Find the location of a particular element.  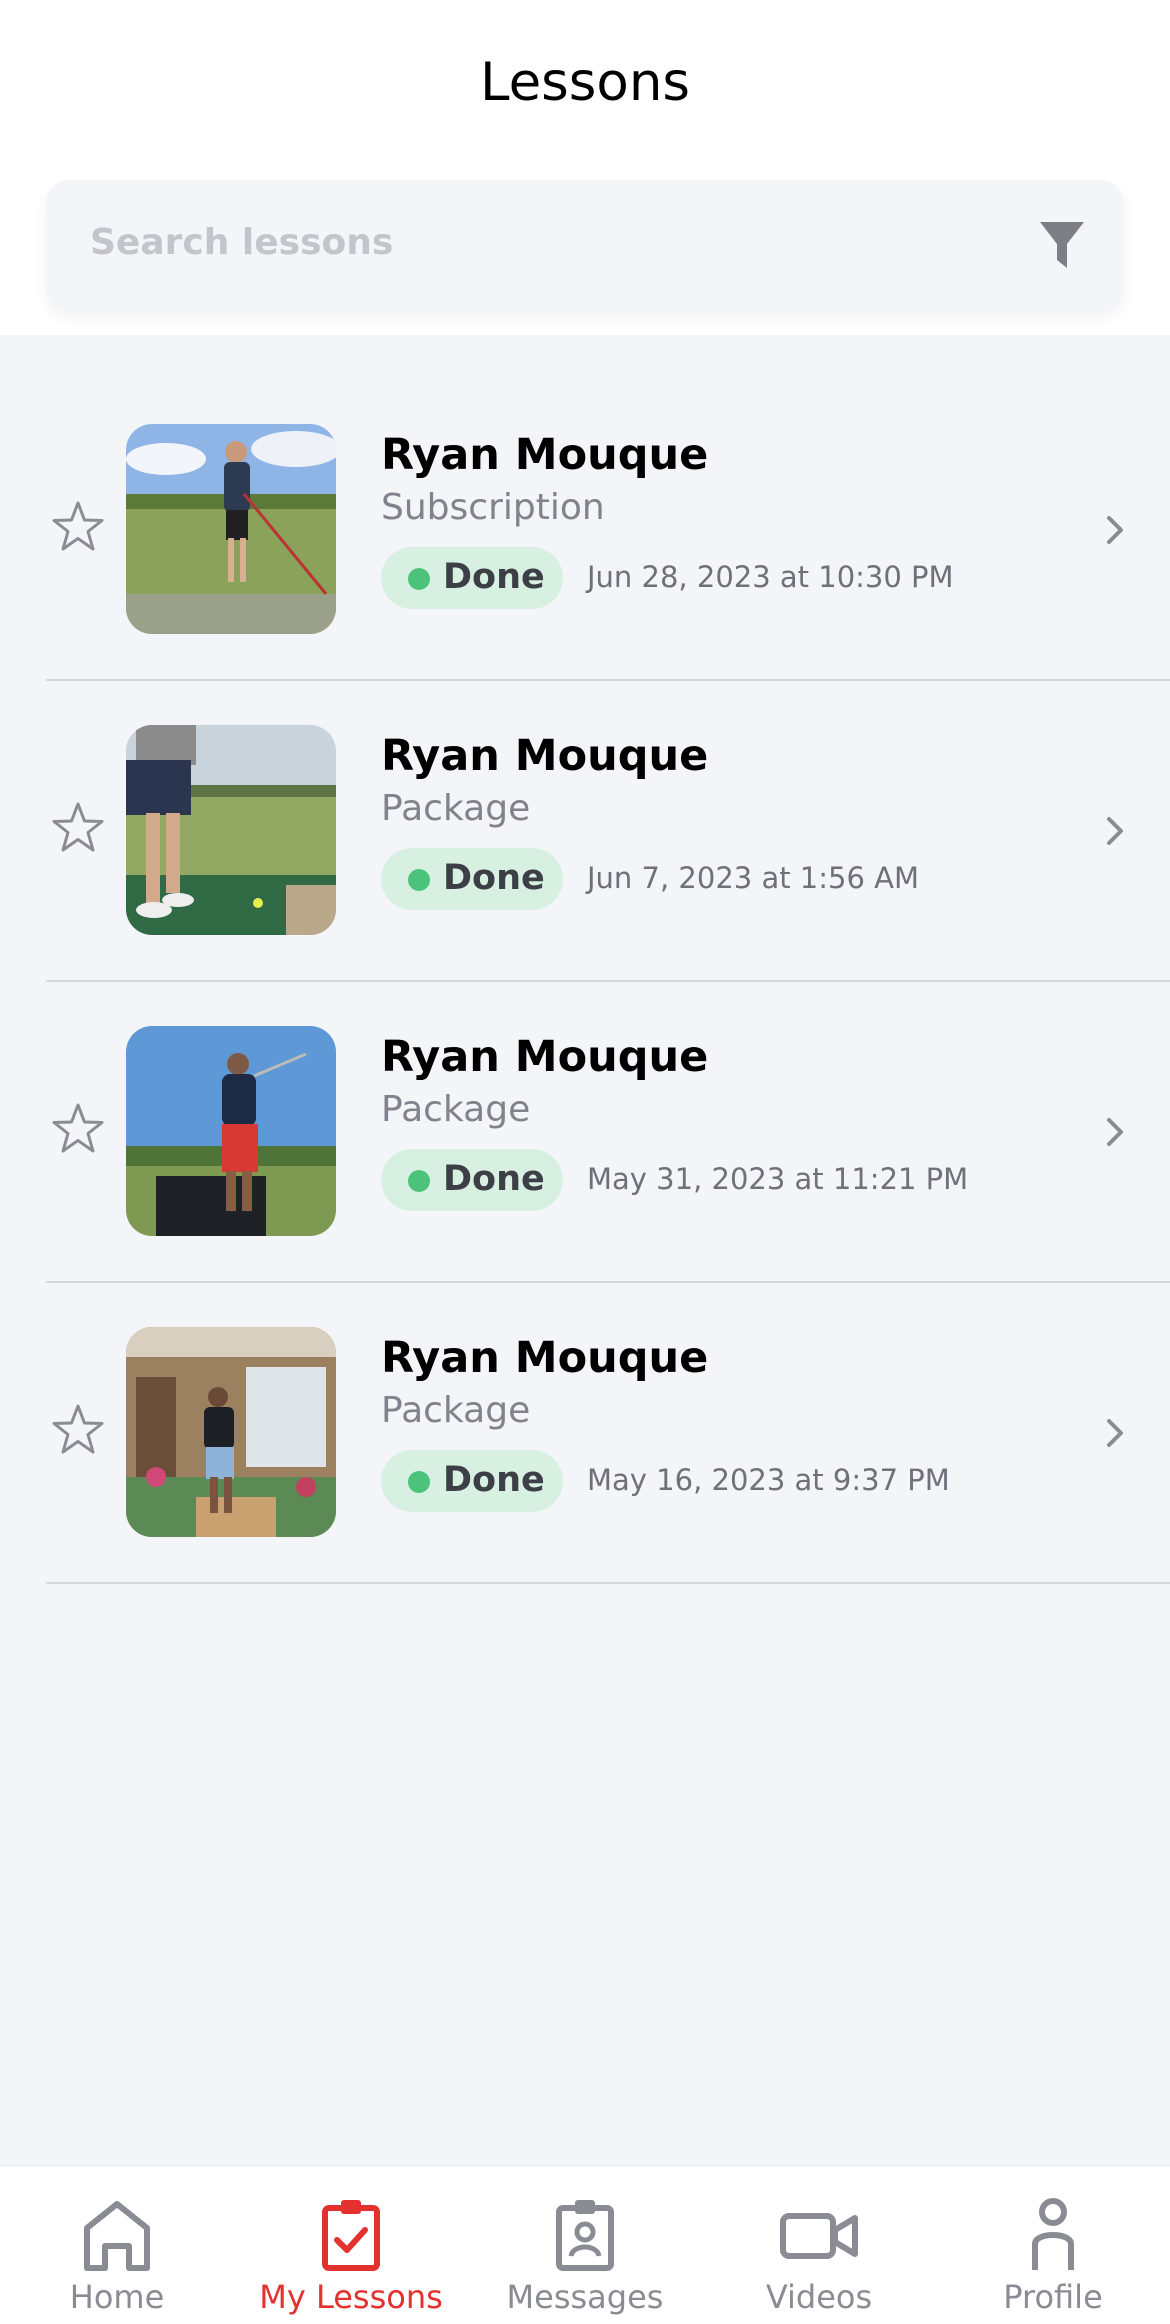

nav-item-home: Home is located at coordinates (117, 2245).